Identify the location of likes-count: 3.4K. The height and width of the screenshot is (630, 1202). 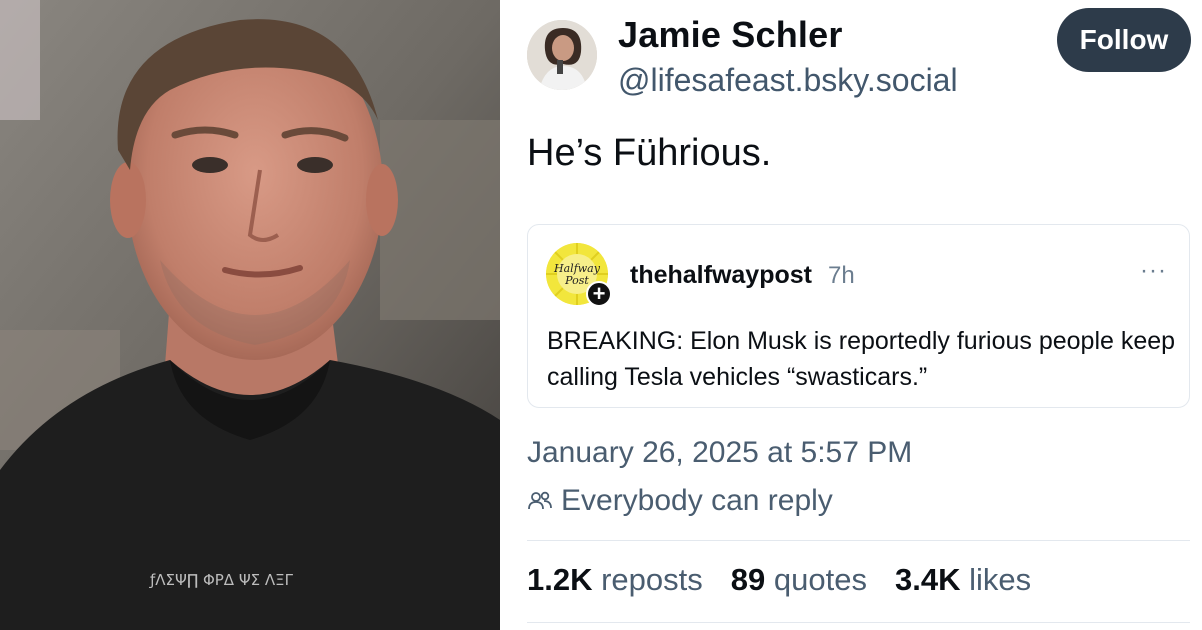
(927, 579).